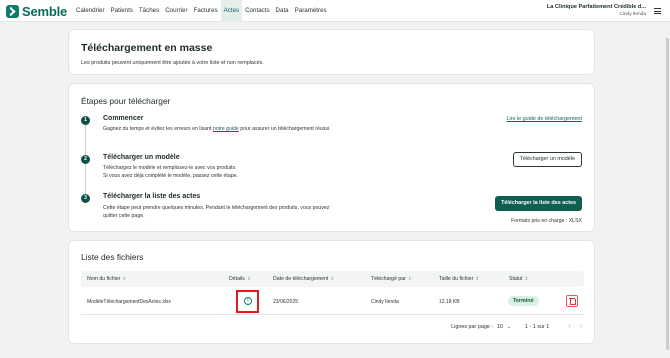  What do you see at coordinates (537, 326) in the screenshot?
I see `page-range: 1 - 1 sur 1` at bounding box center [537, 326].